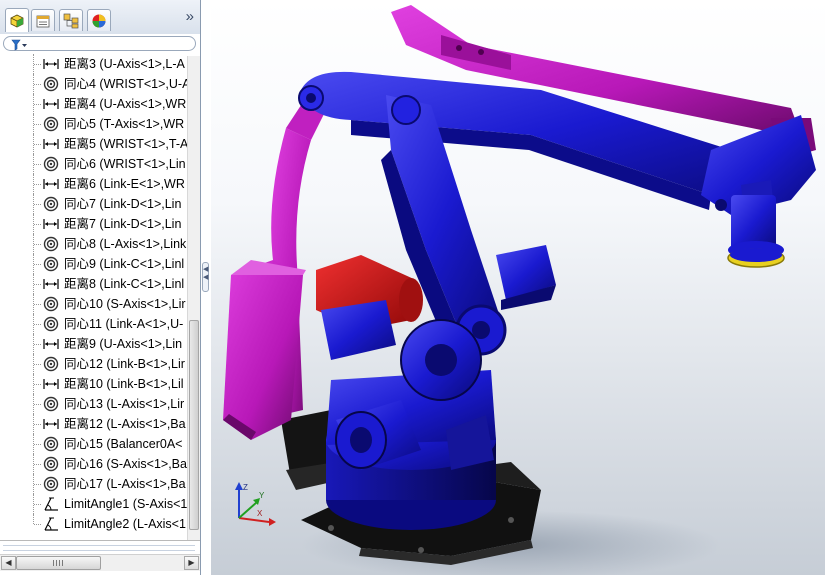  I want to click on tree-item-label: LimitAngle1 (S-Axis<1, so click(125, 504).